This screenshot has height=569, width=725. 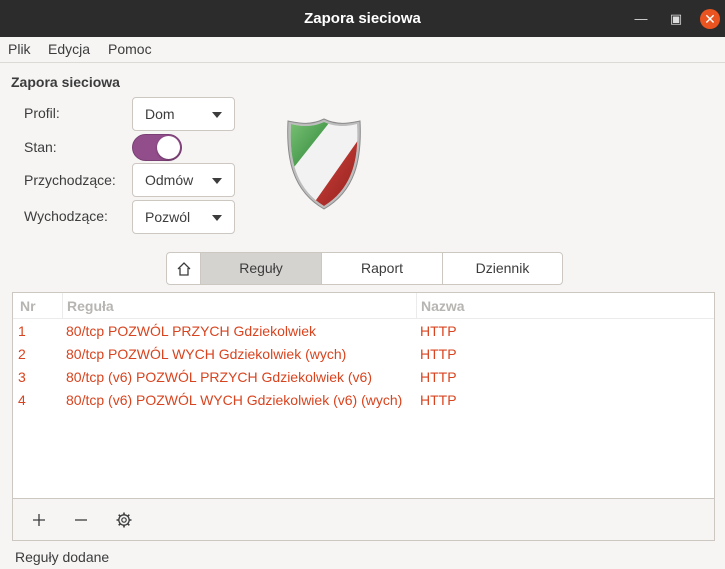 What do you see at coordinates (42, 113) in the screenshot?
I see `profile-label: Profil:` at bounding box center [42, 113].